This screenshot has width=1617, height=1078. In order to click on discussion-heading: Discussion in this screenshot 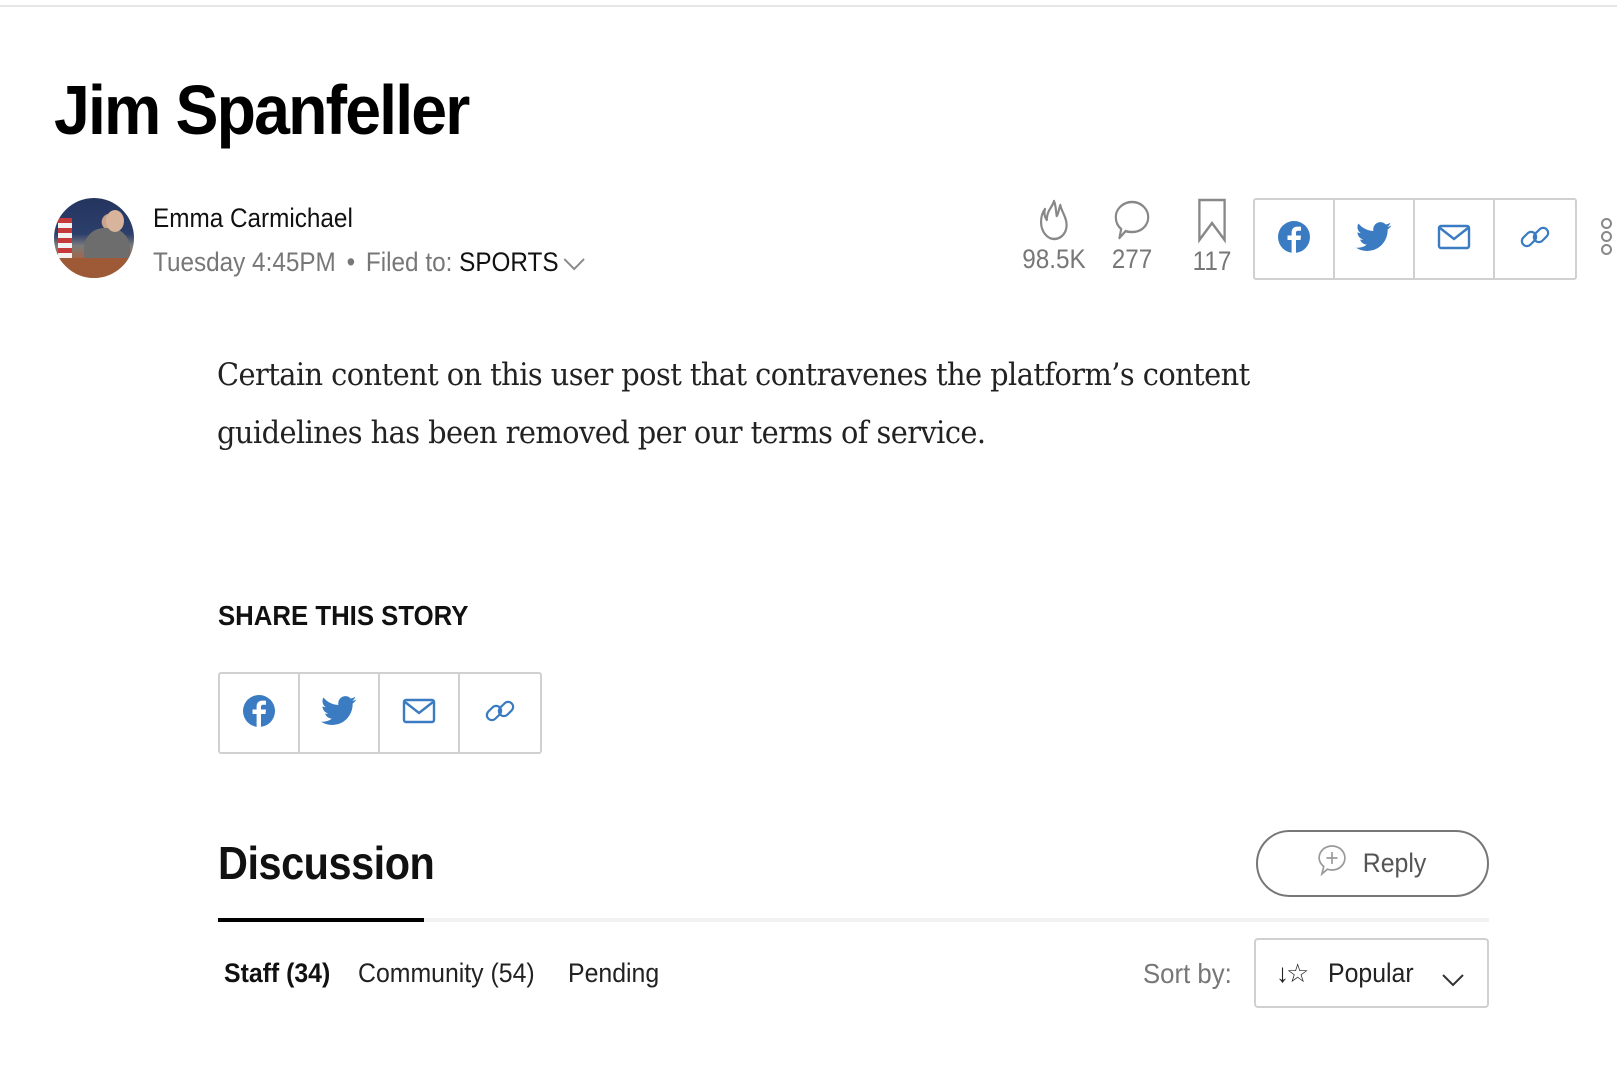, I will do `click(326, 863)`.